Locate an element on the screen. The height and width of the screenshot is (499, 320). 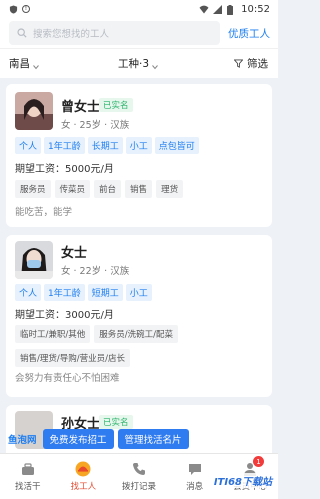
city-filter-label: 南昌 is located at coordinates (19, 64).